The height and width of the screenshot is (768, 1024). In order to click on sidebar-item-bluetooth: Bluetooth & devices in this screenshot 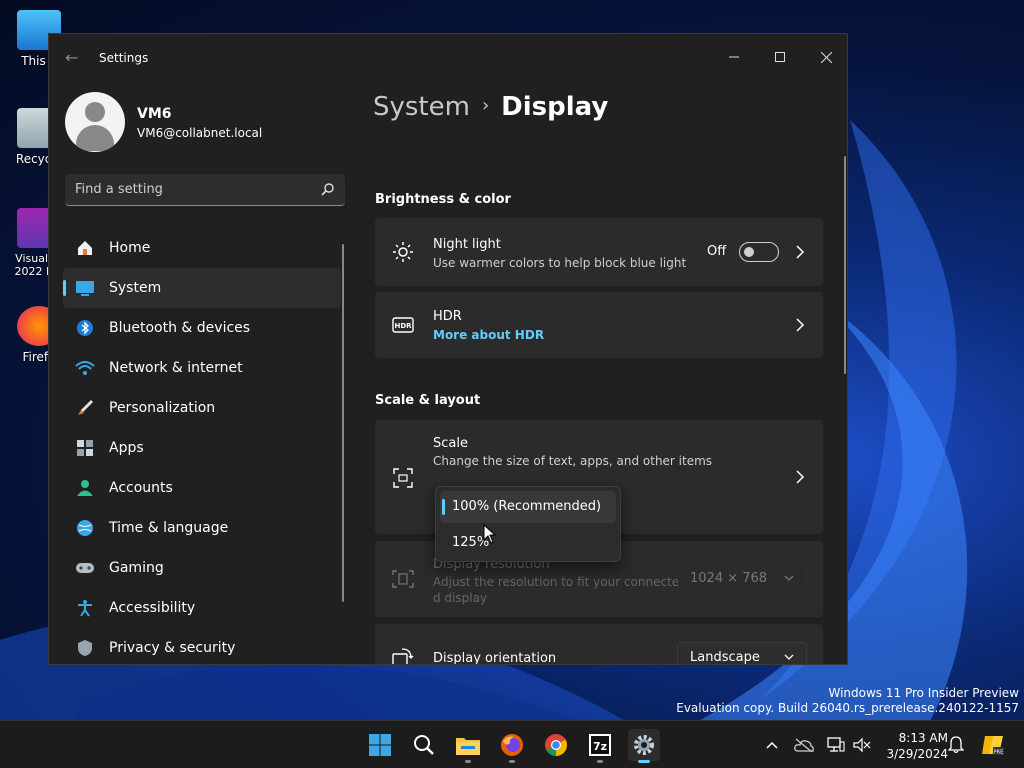, I will do `click(202, 328)`.